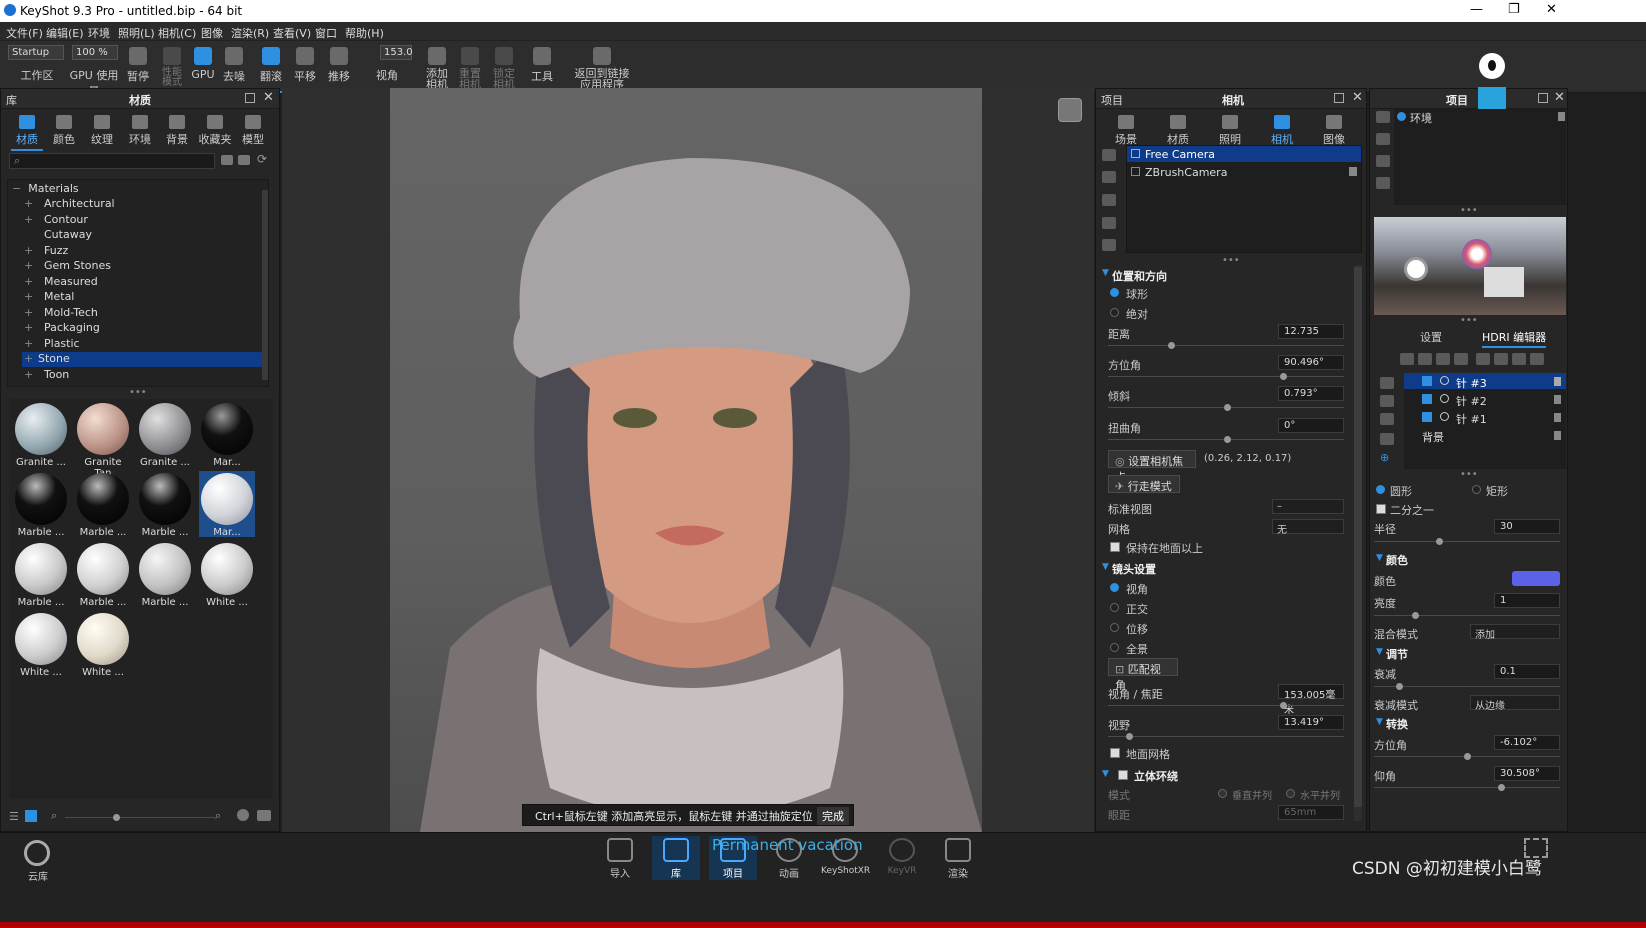  I want to click on incline-slider, so click(1226, 407).